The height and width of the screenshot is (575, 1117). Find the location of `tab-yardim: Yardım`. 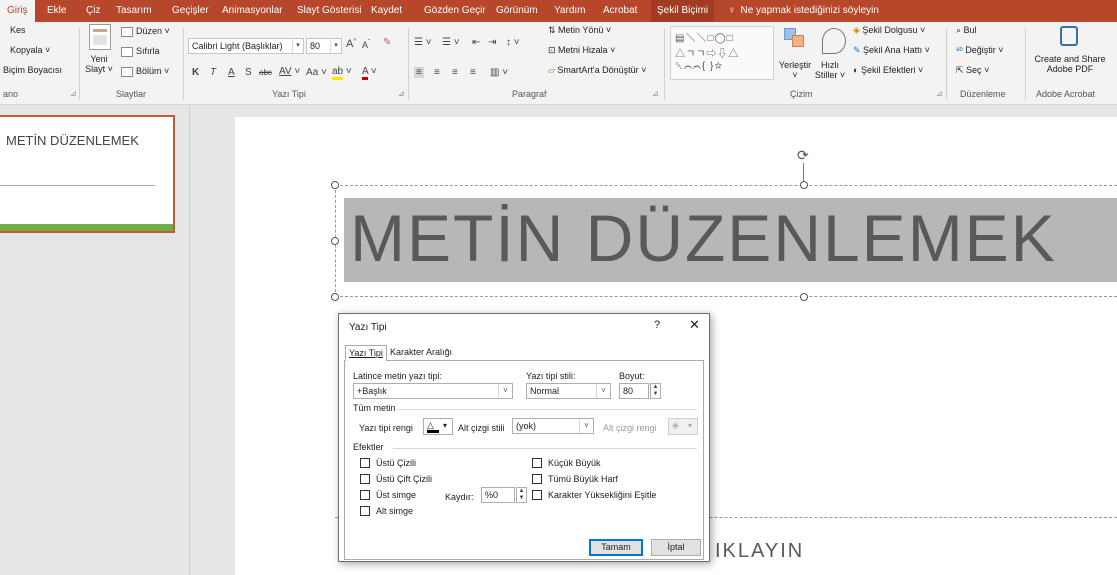

tab-yardim: Yardım is located at coordinates (570, 11).